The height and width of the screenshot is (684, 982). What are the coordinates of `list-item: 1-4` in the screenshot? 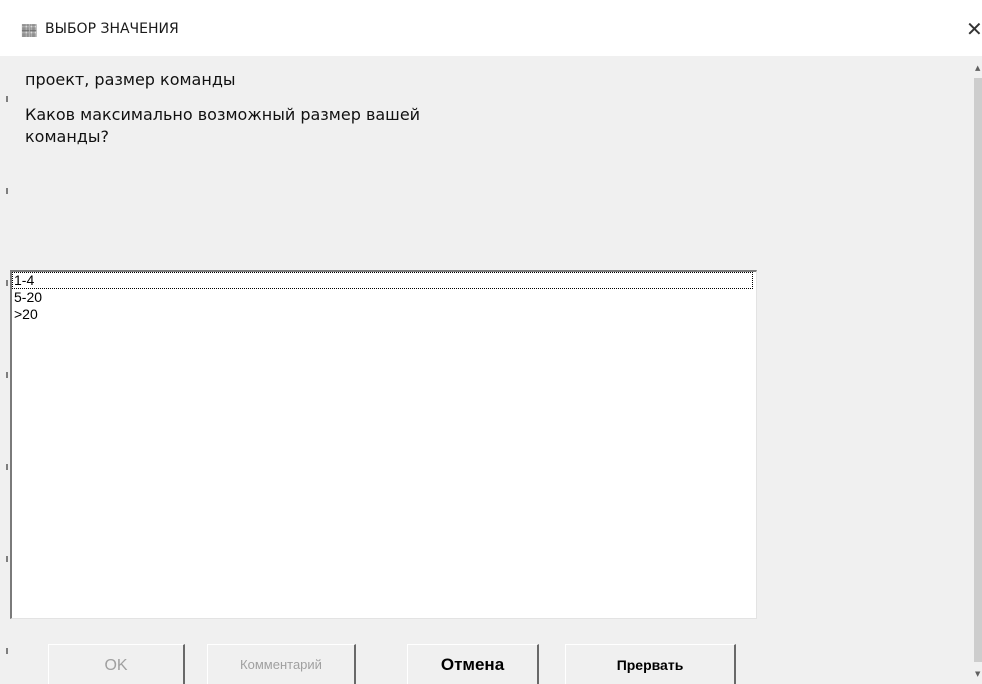 It's located at (382, 280).